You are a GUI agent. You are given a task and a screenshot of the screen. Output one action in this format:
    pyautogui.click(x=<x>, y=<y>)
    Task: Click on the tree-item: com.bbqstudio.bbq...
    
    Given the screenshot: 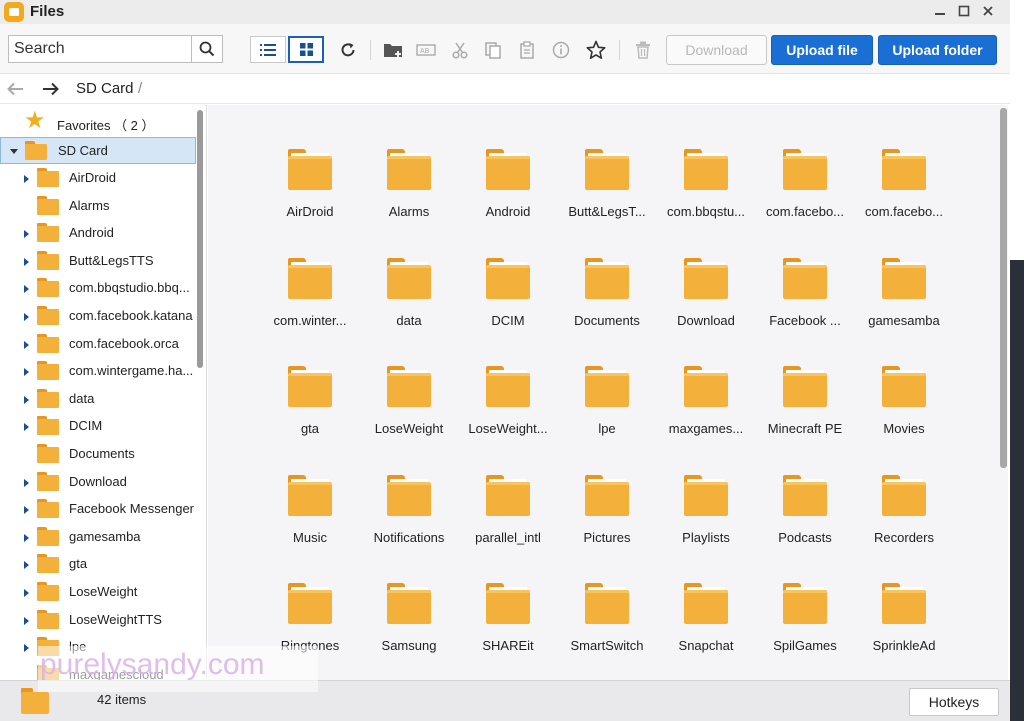 What is the action you would take?
    pyautogui.click(x=98, y=288)
    